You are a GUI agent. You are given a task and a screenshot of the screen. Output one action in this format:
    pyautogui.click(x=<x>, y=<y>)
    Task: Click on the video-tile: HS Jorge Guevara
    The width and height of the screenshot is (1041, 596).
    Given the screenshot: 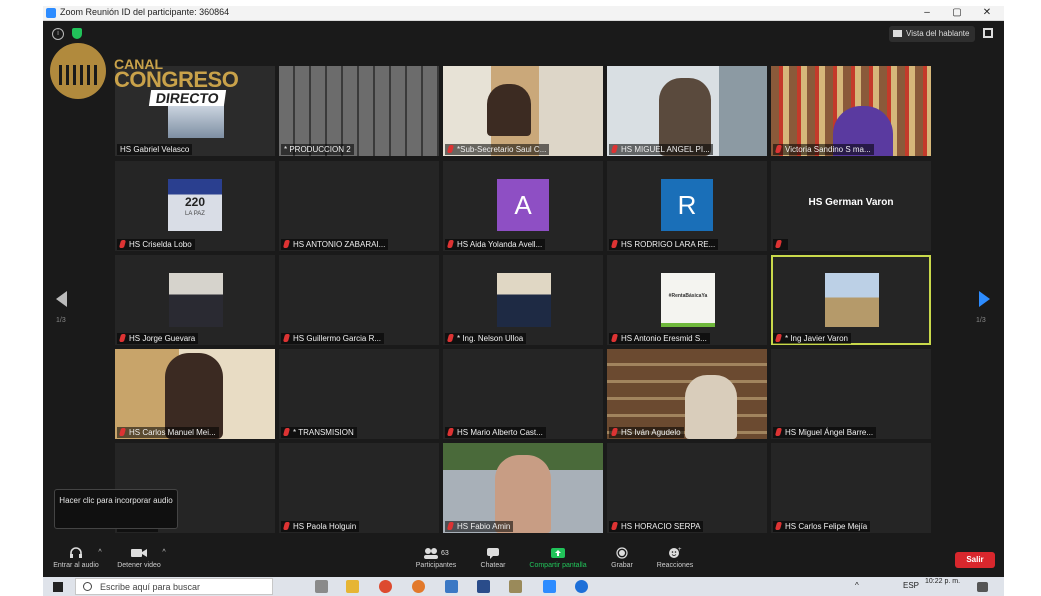 What is the action you would take?
    pyautogui.click(x=195, y=300)
    